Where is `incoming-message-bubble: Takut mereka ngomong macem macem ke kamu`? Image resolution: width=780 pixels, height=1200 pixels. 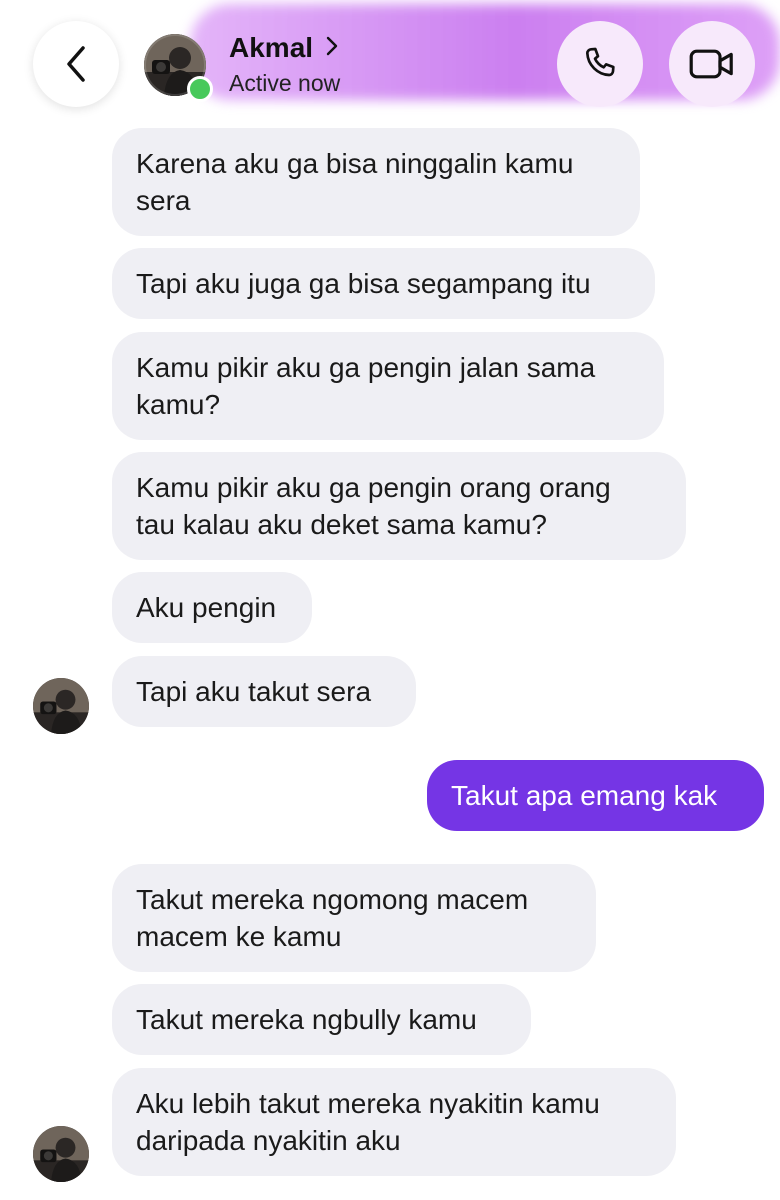 incoming-message-bubble: Takut mereka ngomong macem macem ke kamu is located at coordinates (354, 918).